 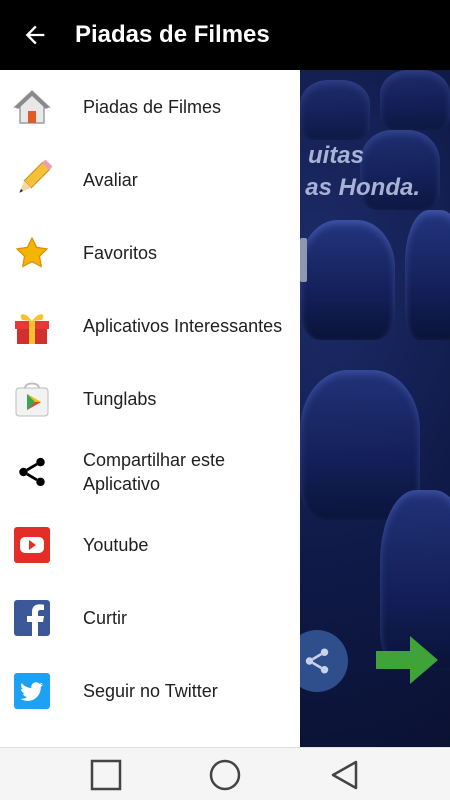 What do you see at coordinates (32, 545) in the screenshot?
I see `youtube-icon` at bounding box center [32, 545].